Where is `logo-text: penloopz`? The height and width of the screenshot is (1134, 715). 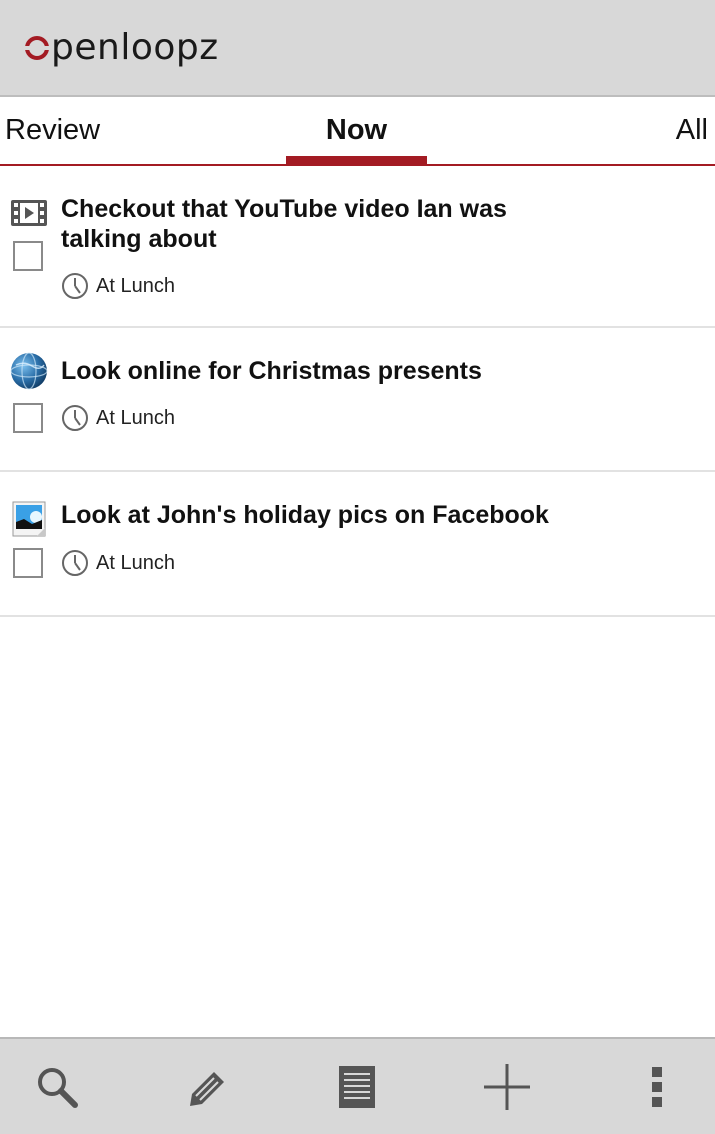 logo-text: penloopz is located at coordinates (135, 47).